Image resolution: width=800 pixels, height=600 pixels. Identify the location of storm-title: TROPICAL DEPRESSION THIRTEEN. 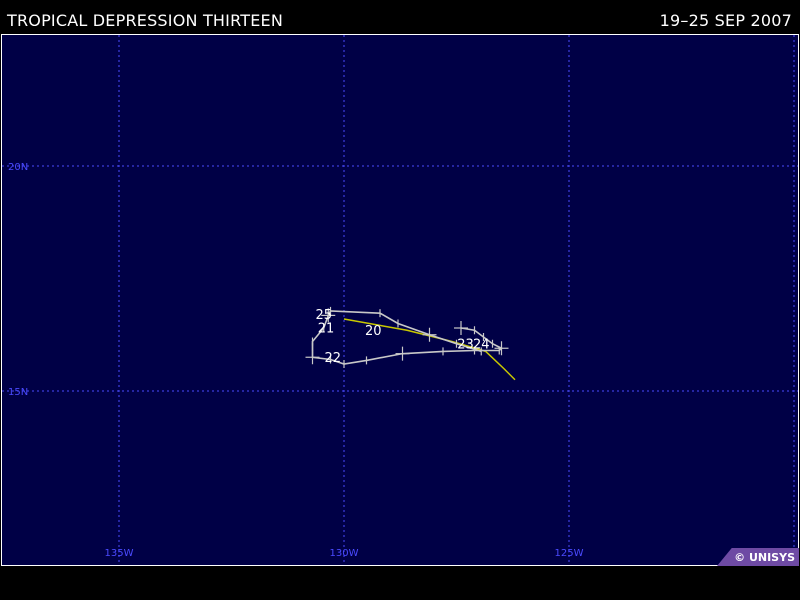
(145, 20).